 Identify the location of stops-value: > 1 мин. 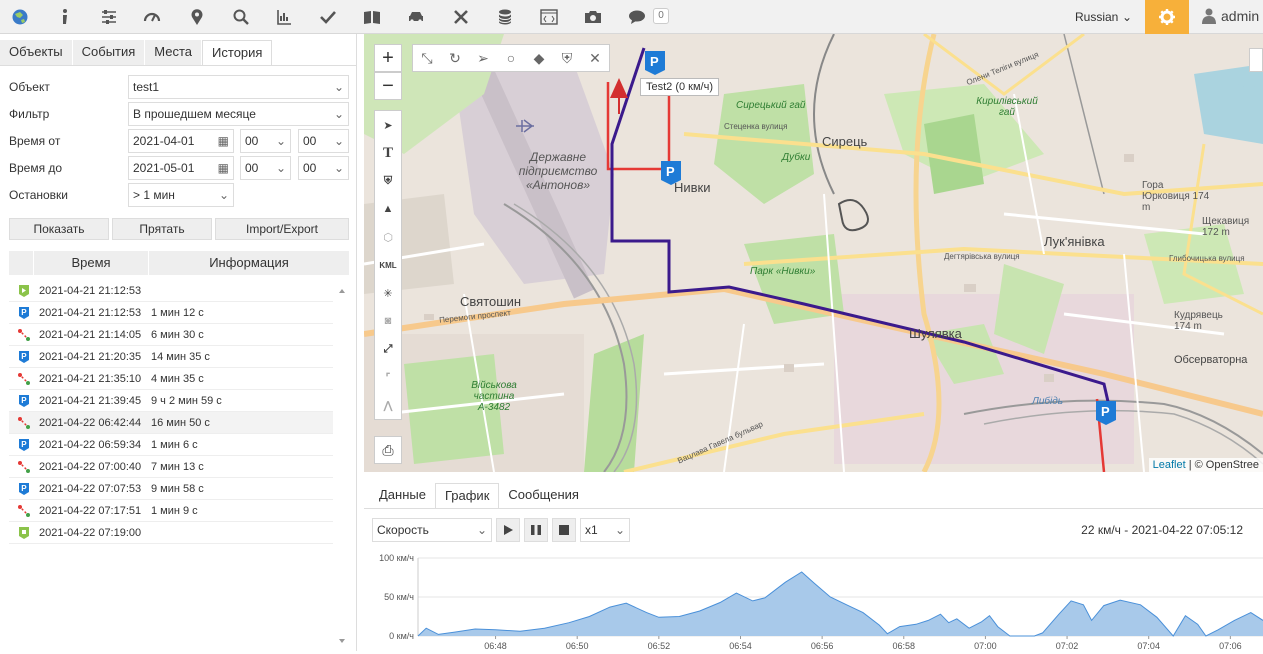
(154, 195).